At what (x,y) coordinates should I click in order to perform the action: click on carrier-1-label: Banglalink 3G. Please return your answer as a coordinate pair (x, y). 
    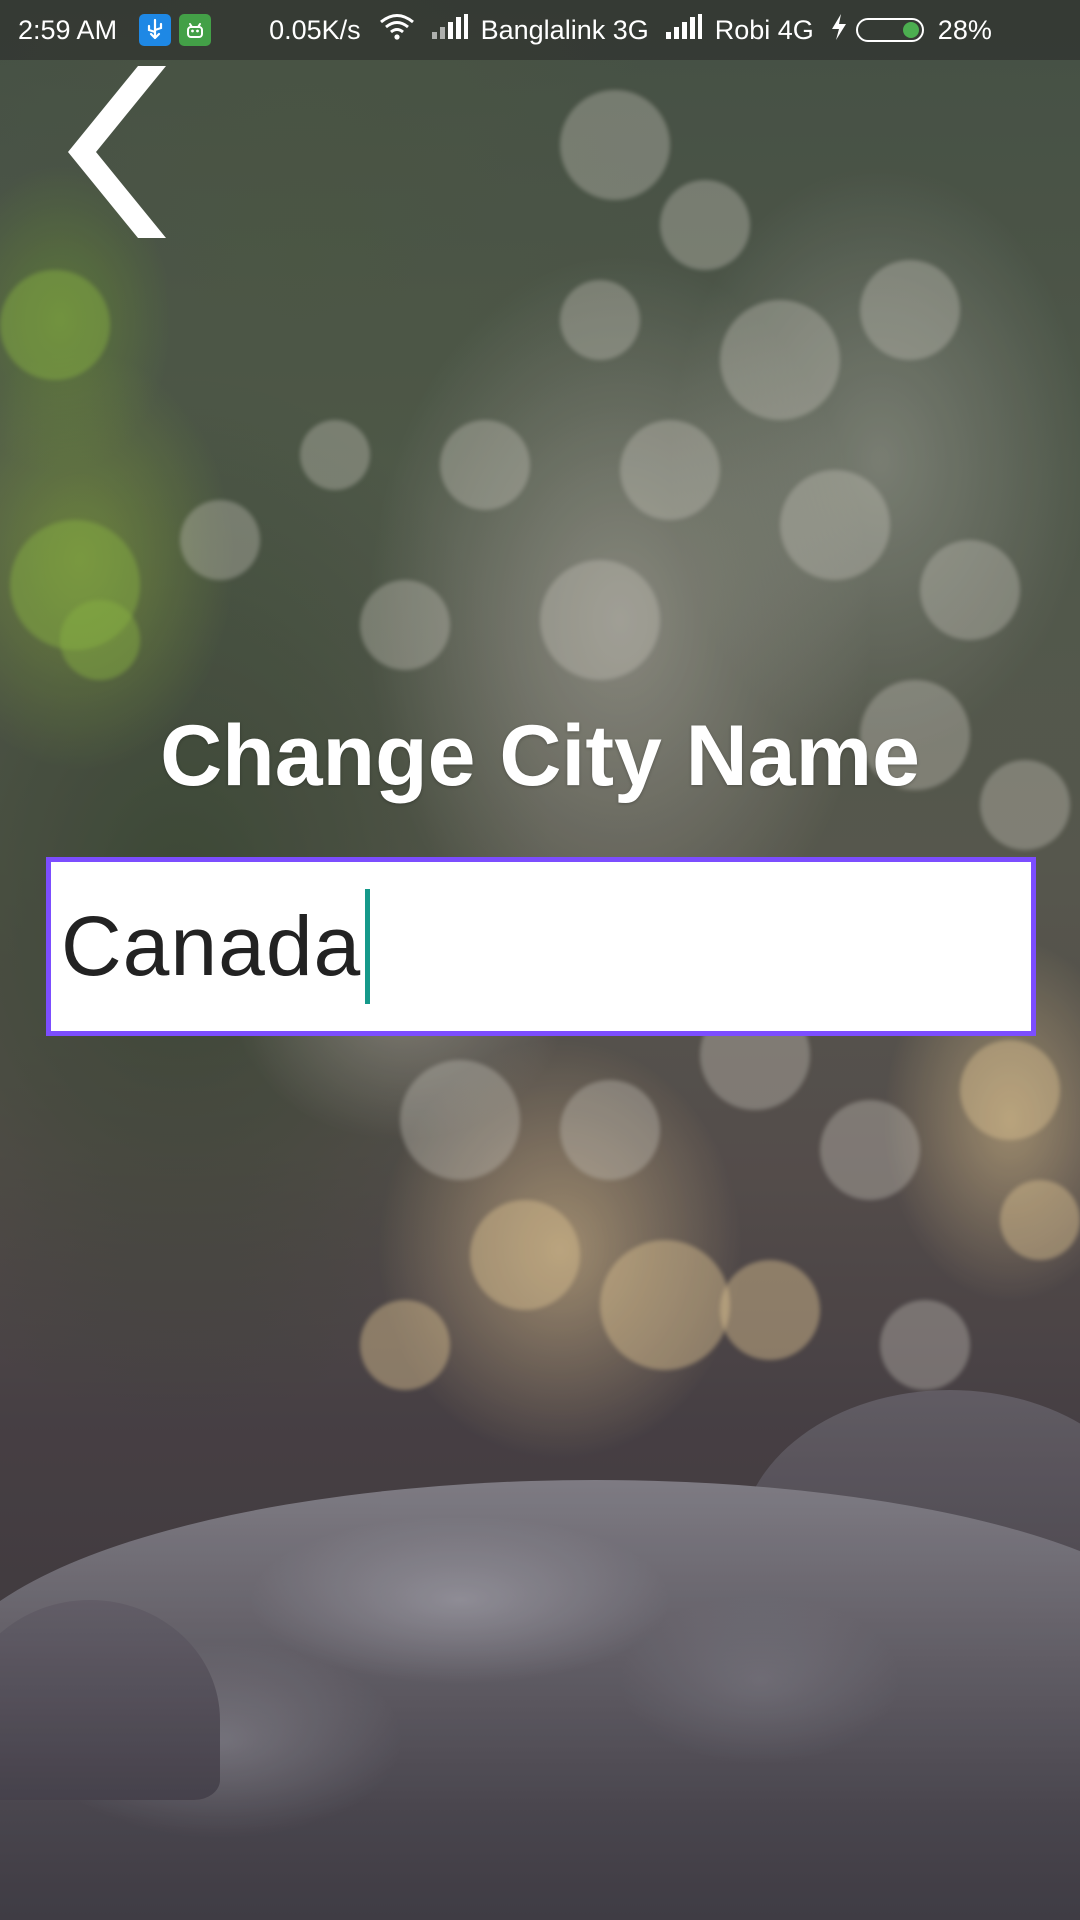
    Looking at the image, I should click on (564, 29).